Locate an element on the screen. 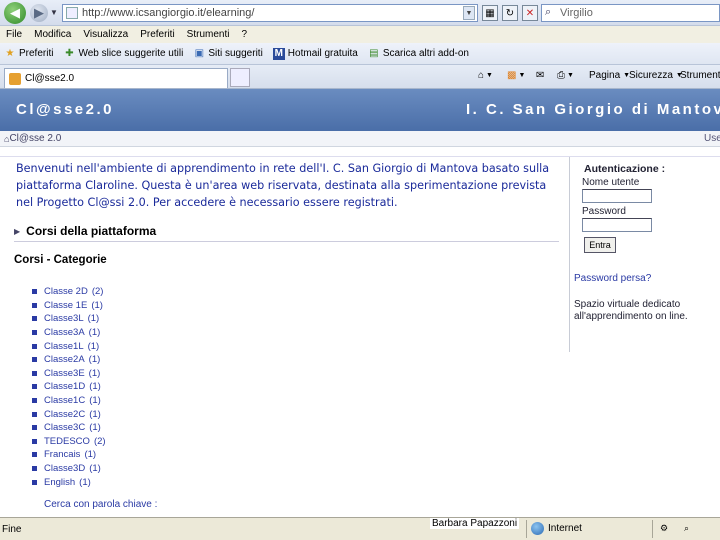 The width and height of the screenshot is (720, 540). refresh-button: ↻ is located at coordinates (510, 13).